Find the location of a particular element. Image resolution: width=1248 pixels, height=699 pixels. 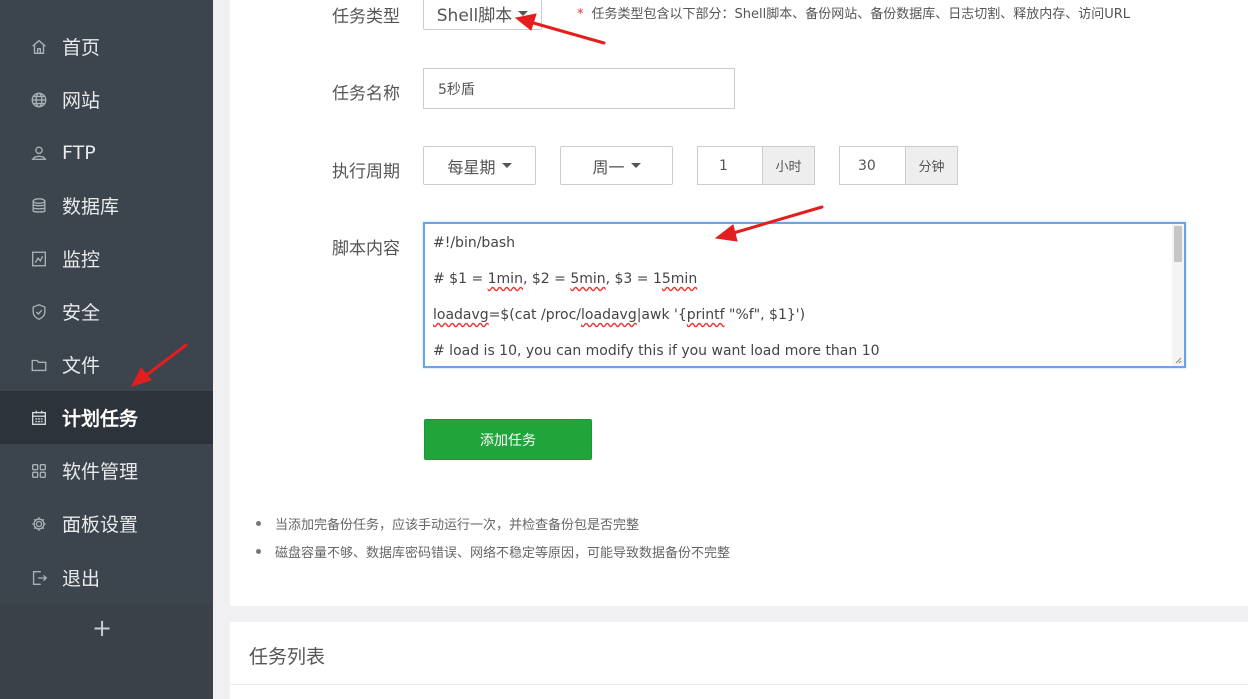

shield-icon is located at coordinates (39, 312).